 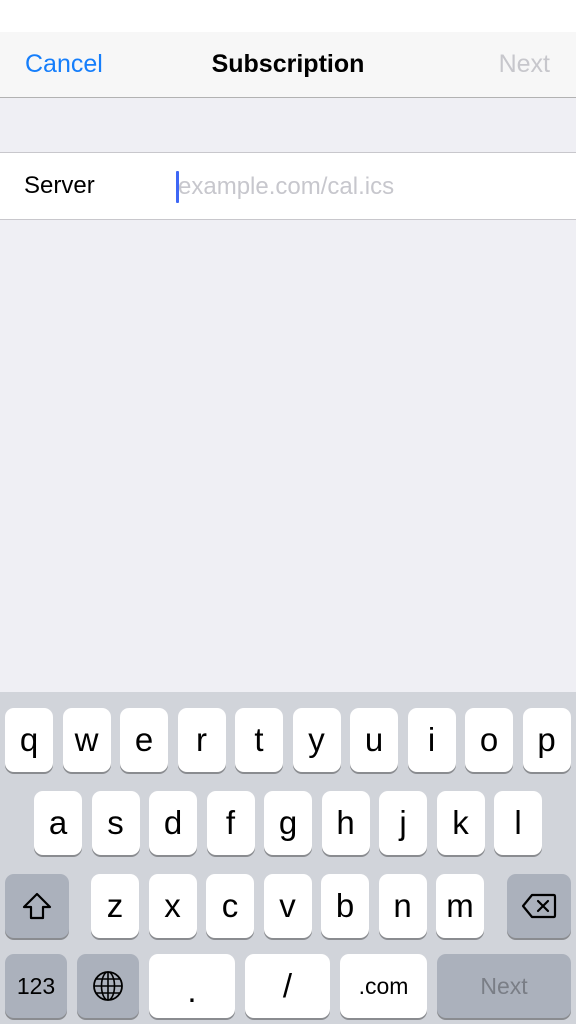 I want to click on key-p: p, so click(x=546, y=740).